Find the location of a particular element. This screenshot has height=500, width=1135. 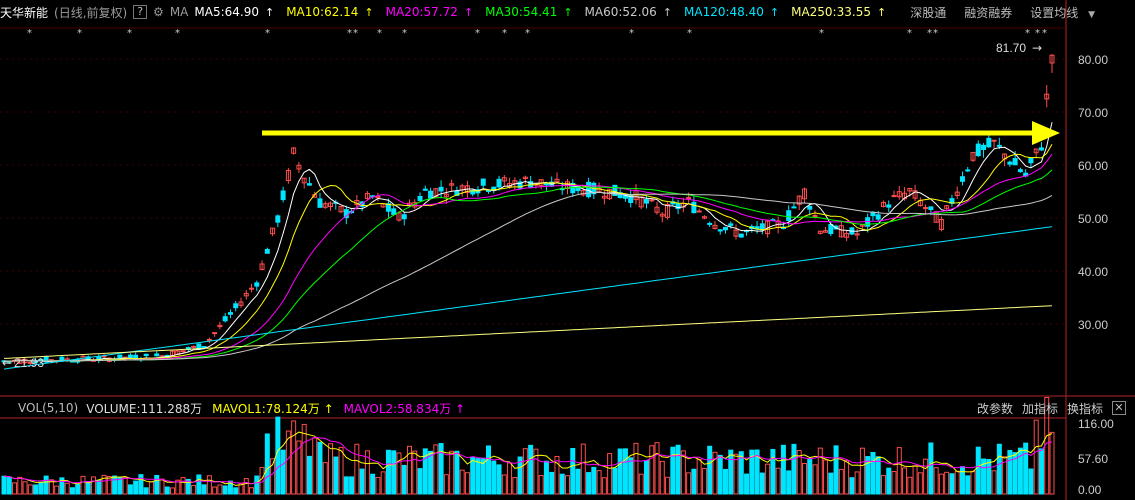

ma250-line is located at coordinates (528, 332).